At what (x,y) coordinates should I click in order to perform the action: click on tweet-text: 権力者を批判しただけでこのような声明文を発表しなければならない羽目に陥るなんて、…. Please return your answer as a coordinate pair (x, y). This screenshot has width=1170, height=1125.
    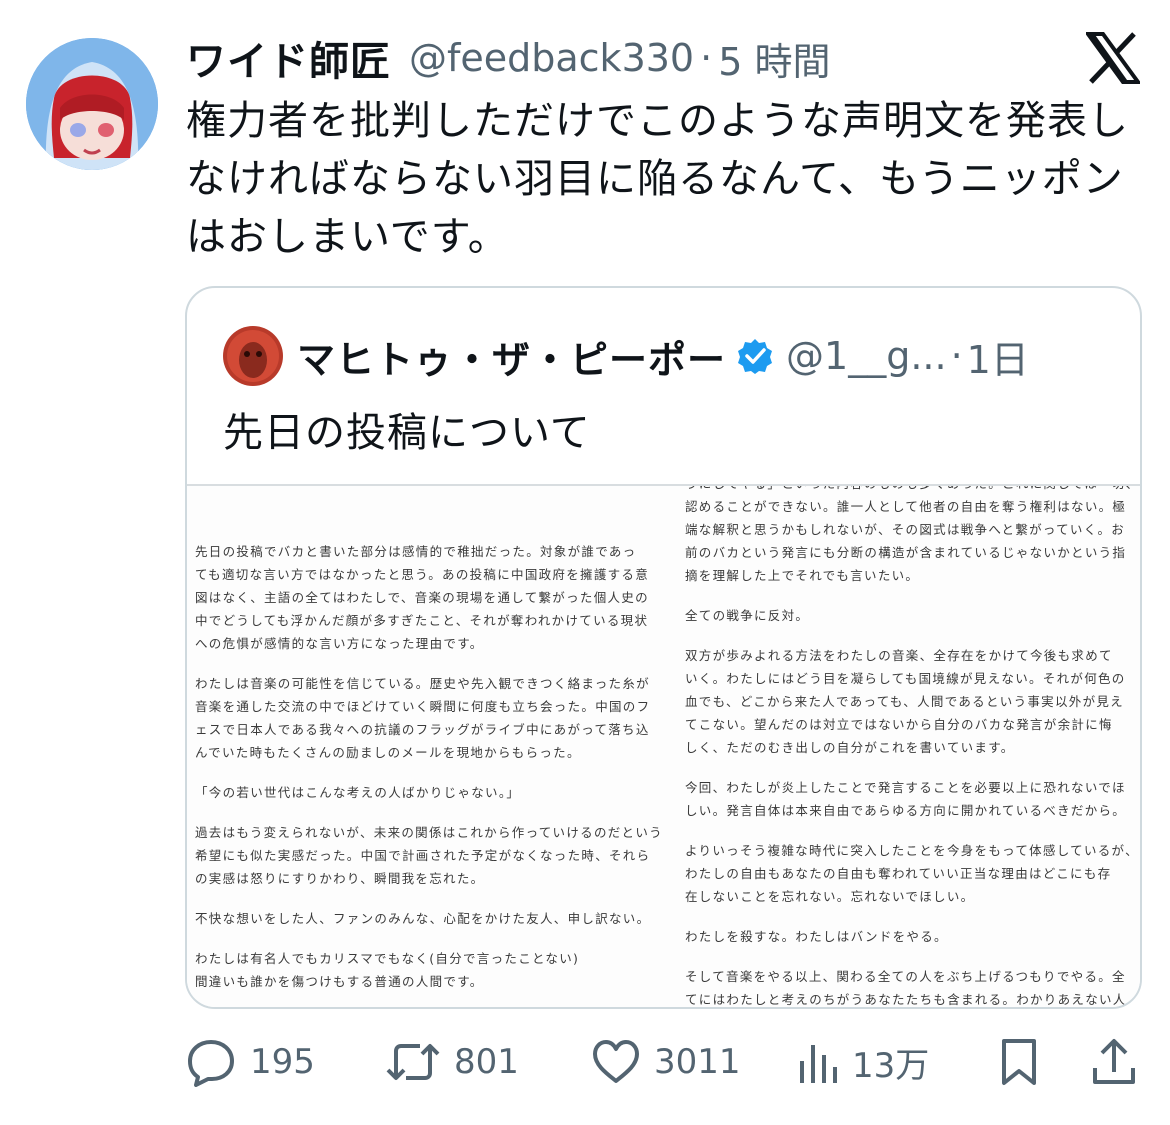
    Looking at the image, I should click on (657, 179).